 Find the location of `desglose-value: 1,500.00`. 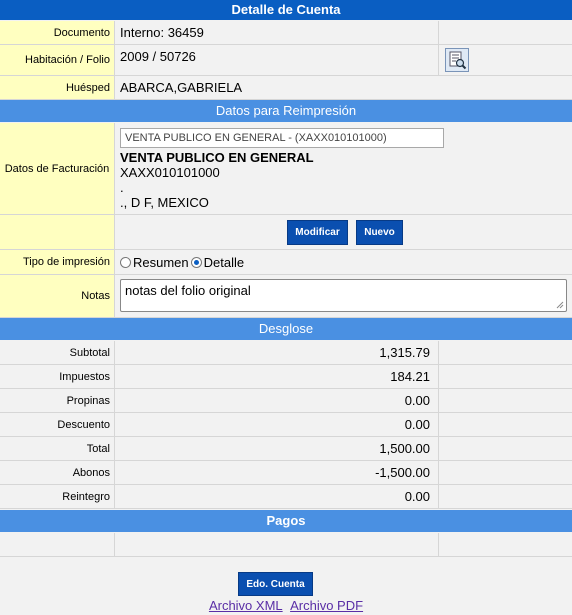

desglose-value: 1,500.00 is located at coordinates (404, 448).